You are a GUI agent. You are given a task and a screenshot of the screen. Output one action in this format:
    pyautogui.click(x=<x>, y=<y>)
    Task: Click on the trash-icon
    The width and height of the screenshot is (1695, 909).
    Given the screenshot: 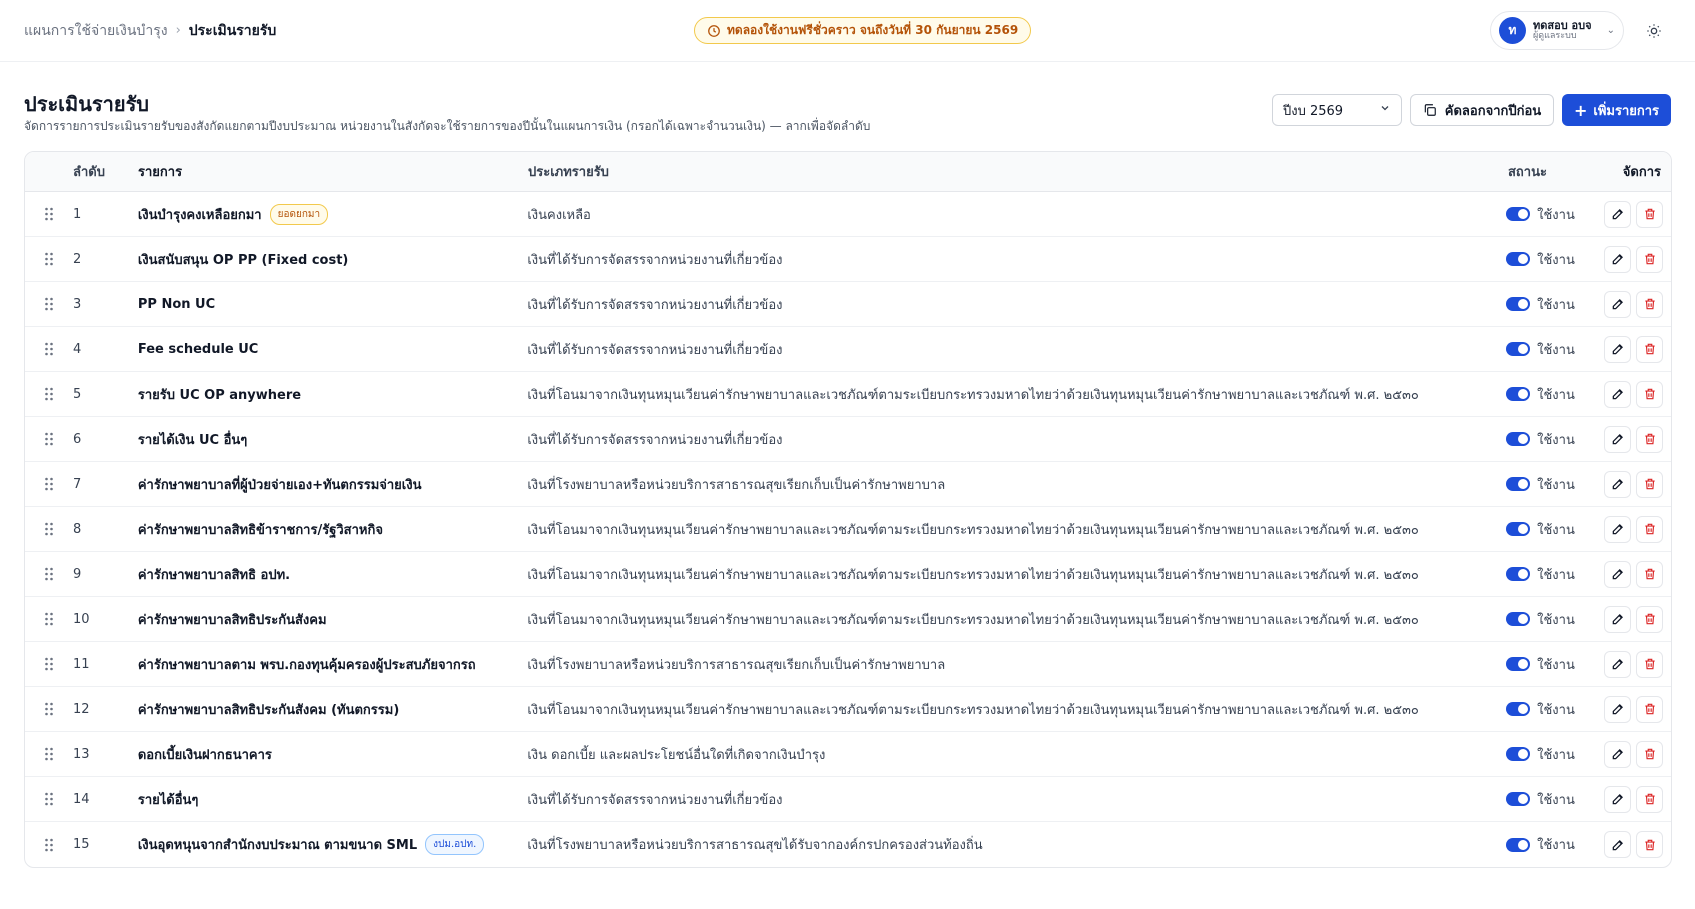 What is the action you would take?
    pyautogui.click(x=1649, y=304)
    